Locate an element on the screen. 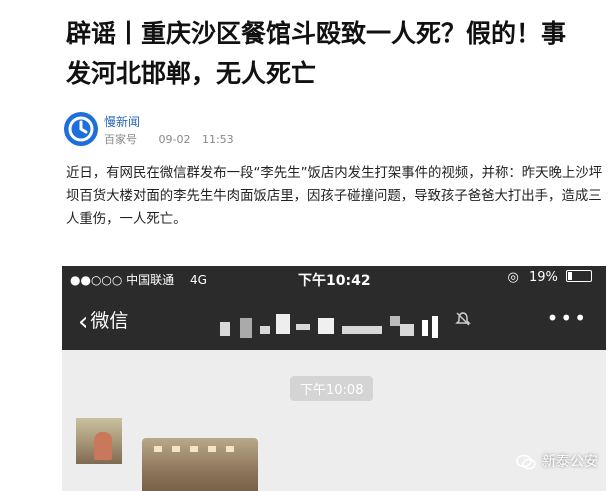 The image size is (610, 491). source-meta: 百家号 09-02 11:53 is located at coordinates (178, 139).